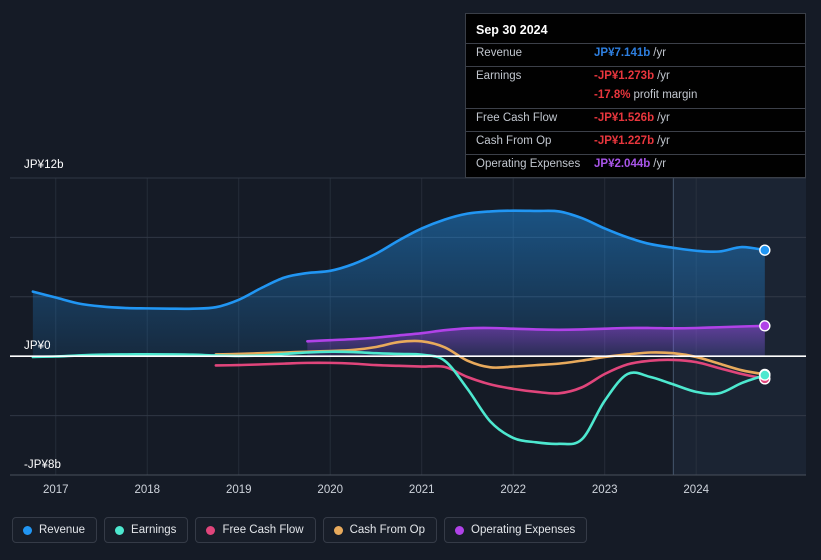 This screenshot has width=821, height=560. Describe the element at coordinates (665, 95) in the screenshot. I see `tooltip-row-suffix: profit margin` at that location.